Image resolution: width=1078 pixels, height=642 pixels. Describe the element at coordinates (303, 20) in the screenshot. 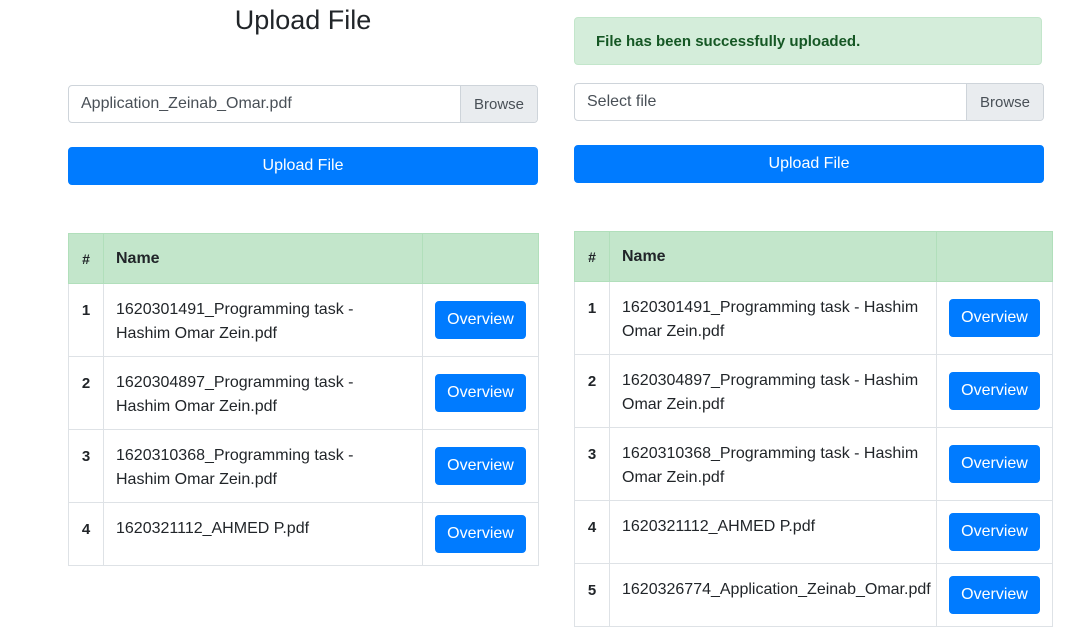

I see `page-title: Upload File` at that location.